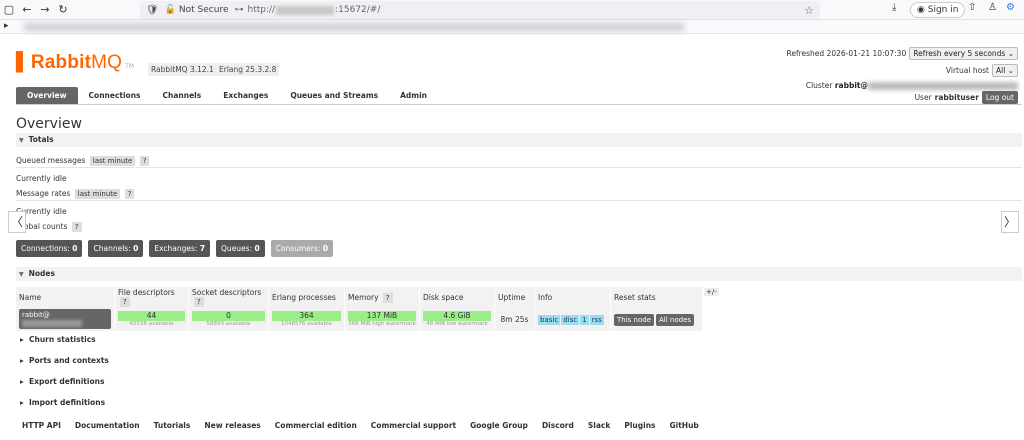 The height and width of the screenshot is (440, 1024). Describe the element at coordinates (62, 381) in the screenshot. I see `export-definitions-section: ▸ Export definitions` at that location.